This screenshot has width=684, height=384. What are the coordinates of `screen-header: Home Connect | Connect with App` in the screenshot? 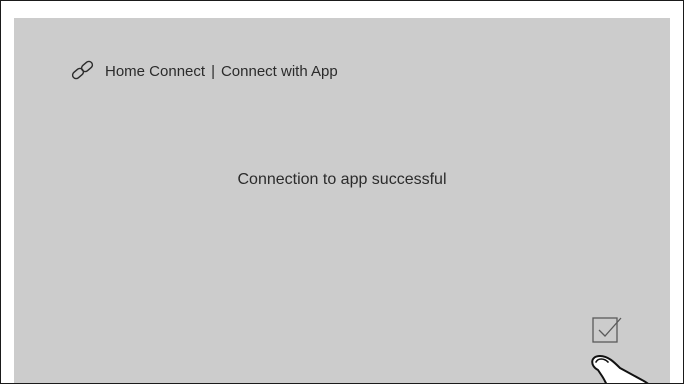 It's located at (203, 71).